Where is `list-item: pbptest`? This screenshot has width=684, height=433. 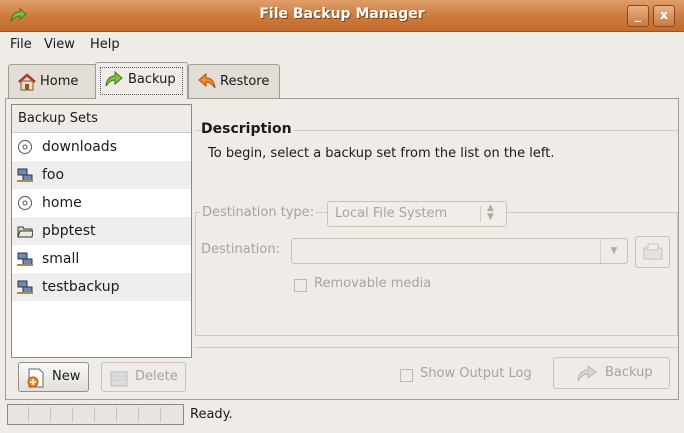 list-item: pbptest is located at coordinates (101, 231).